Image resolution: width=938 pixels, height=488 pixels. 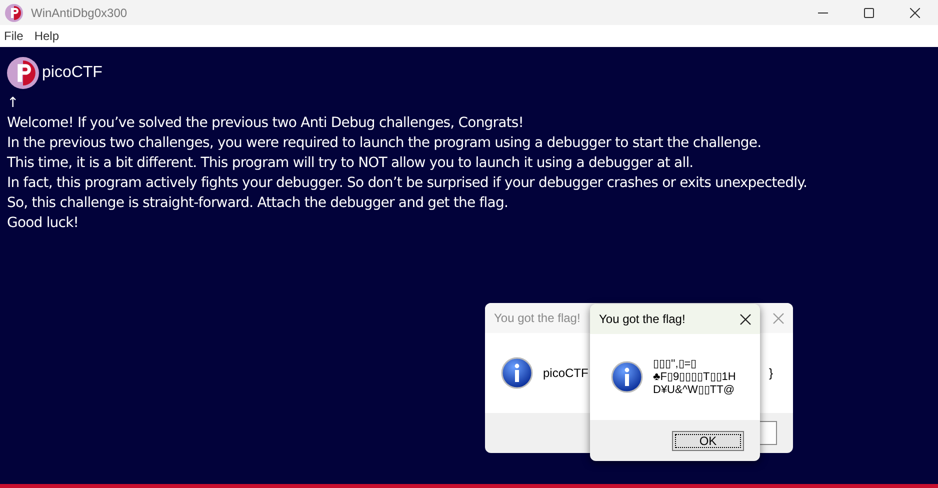 What do you see at coordinates (13, 103) in the screenshot?
I see `message-line: ↑` at bounding box center [13, 103].